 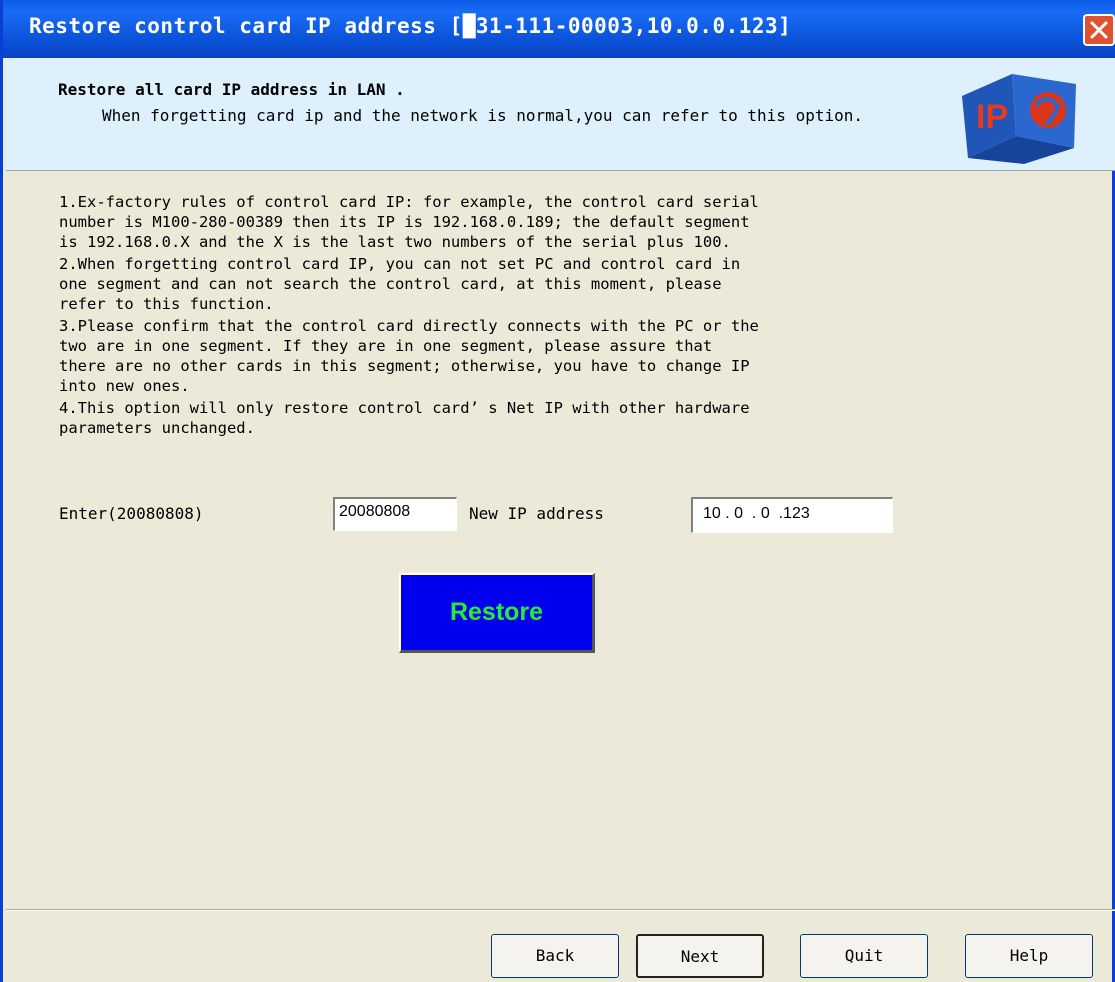 What do you see at coordinates (395, 514) in the screenshot?
I see `enter-code-input: 20080808` at bounding box center [395, 514].